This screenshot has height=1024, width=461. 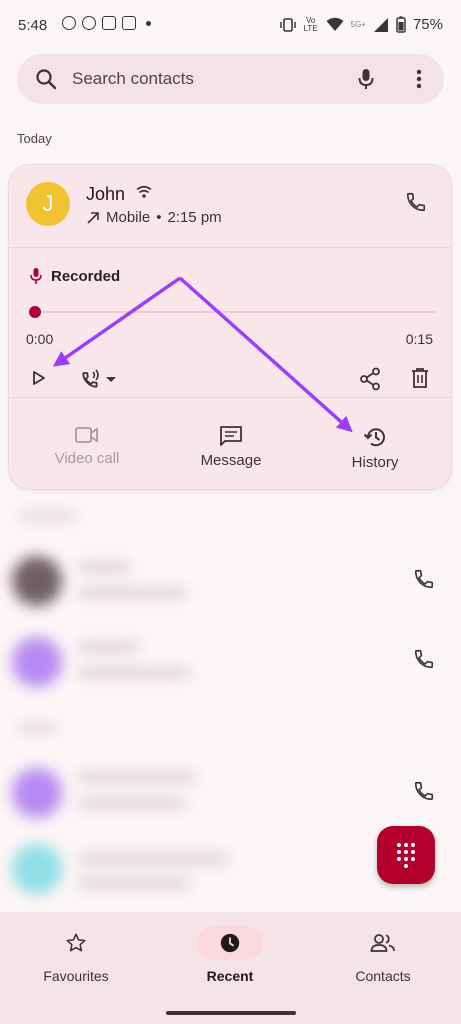 I want to click on battery-percent: 75%, so click(x=427, y=24).